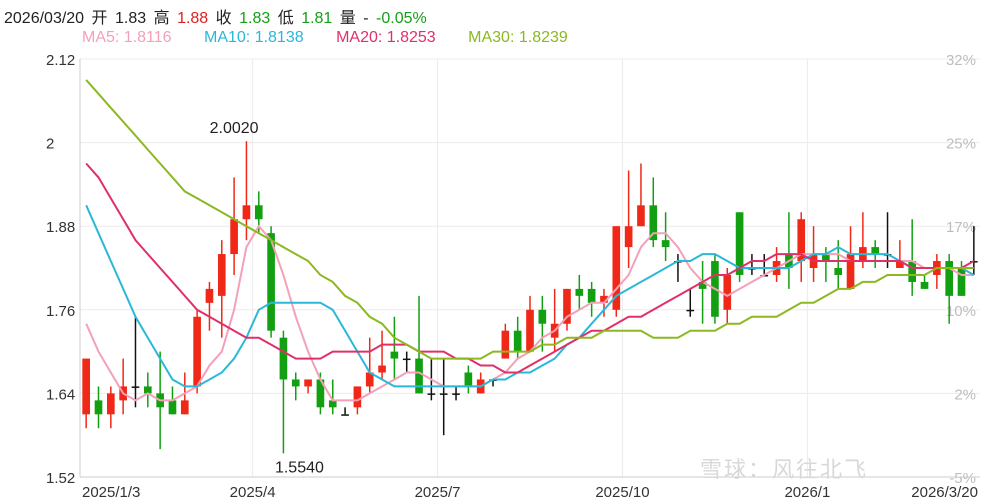 The image size is (991, 500). I want to click on y-tick-label: 1.52, so click(60, 478).